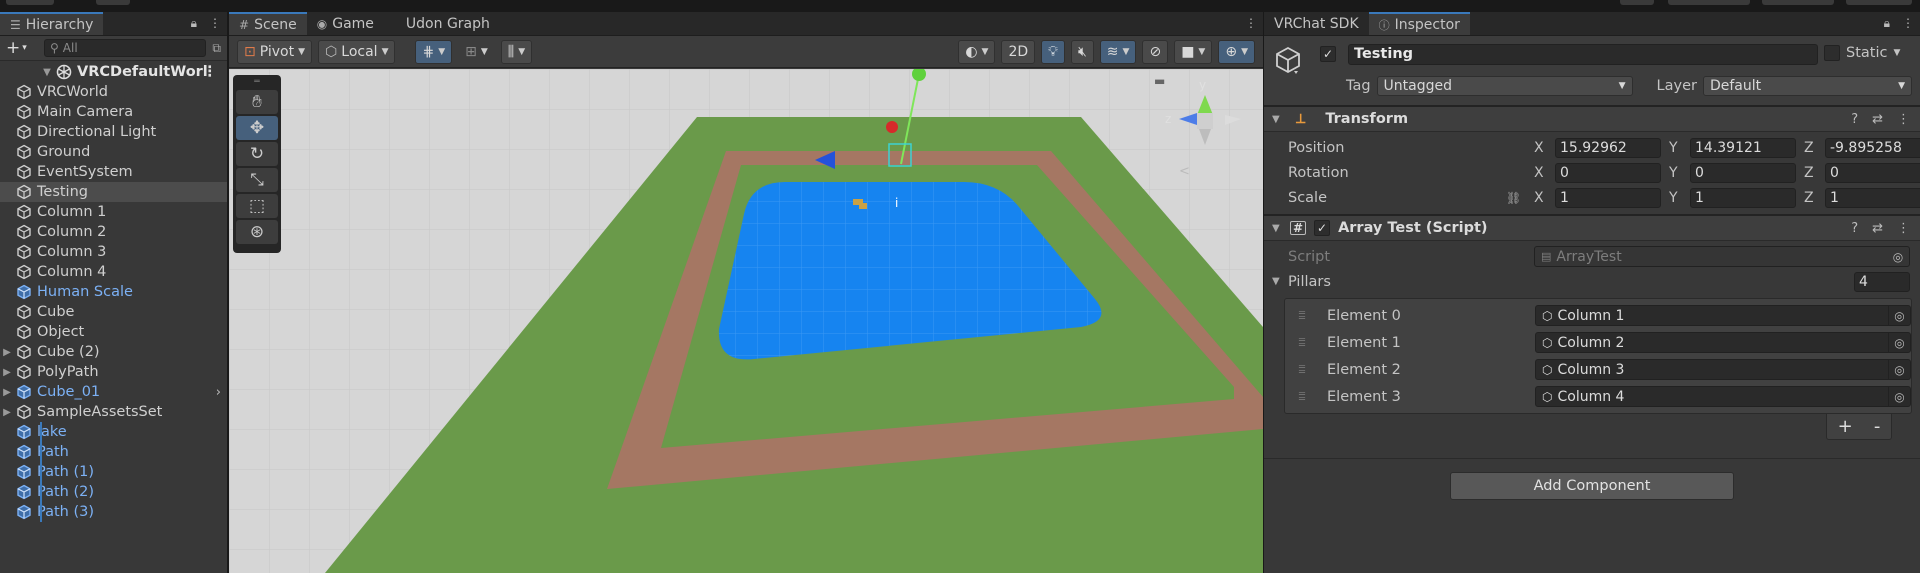 This screenshot has width=1920, height=573. Describe the element at coordinates (113, 352) in the screenshot. I see `hierarchy-item: ▶ Cube (2)` at that location.